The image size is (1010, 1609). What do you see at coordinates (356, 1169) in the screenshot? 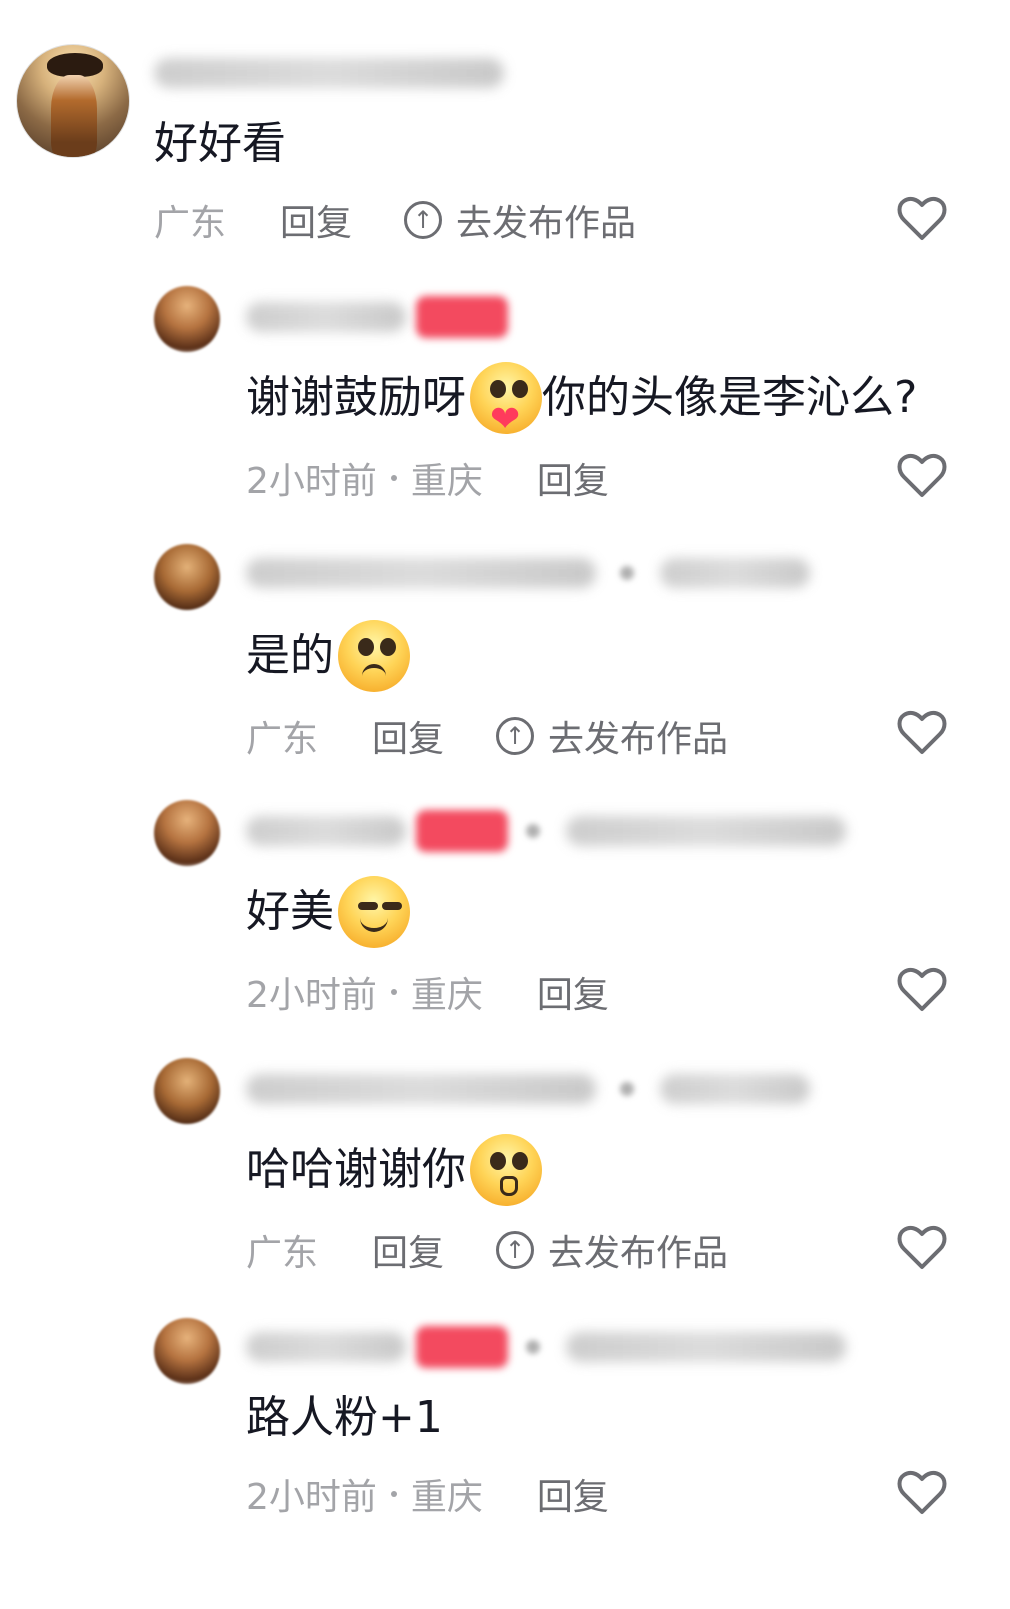
I see `comment-text-content: 哈哈谢谢你` at bounding box center [356, 1169].